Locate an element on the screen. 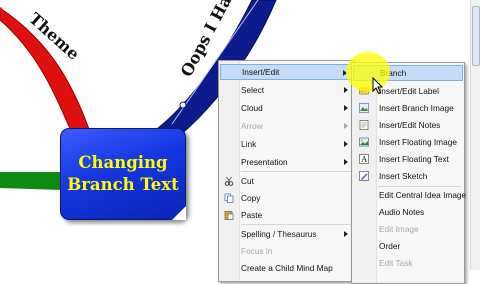 This screenshot has width=480, height=284. paste-icon is located at coordinates (229, 215).